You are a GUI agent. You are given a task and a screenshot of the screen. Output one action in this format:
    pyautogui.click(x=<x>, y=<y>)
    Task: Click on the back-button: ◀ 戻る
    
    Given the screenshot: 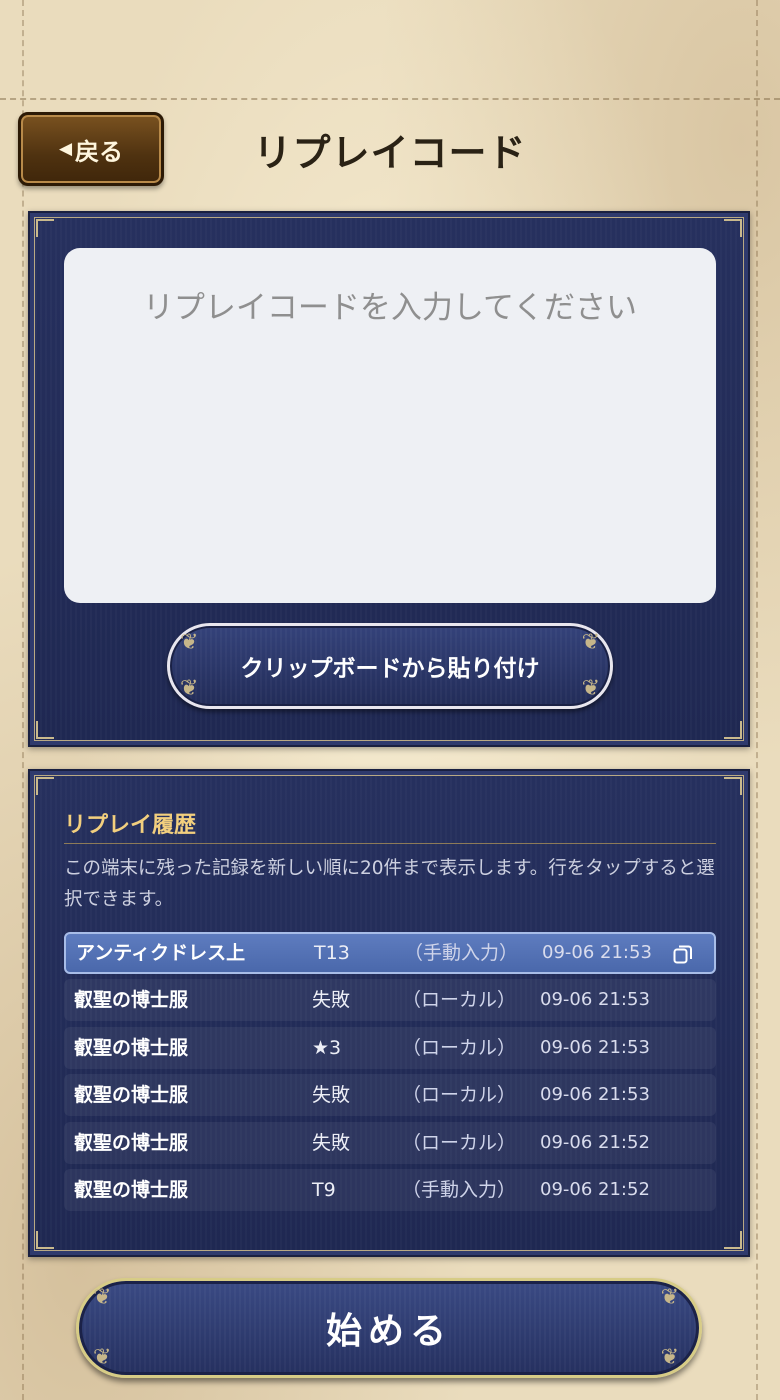 What is the action you would take?
    pyautogui.click(x=91, y=149)
    